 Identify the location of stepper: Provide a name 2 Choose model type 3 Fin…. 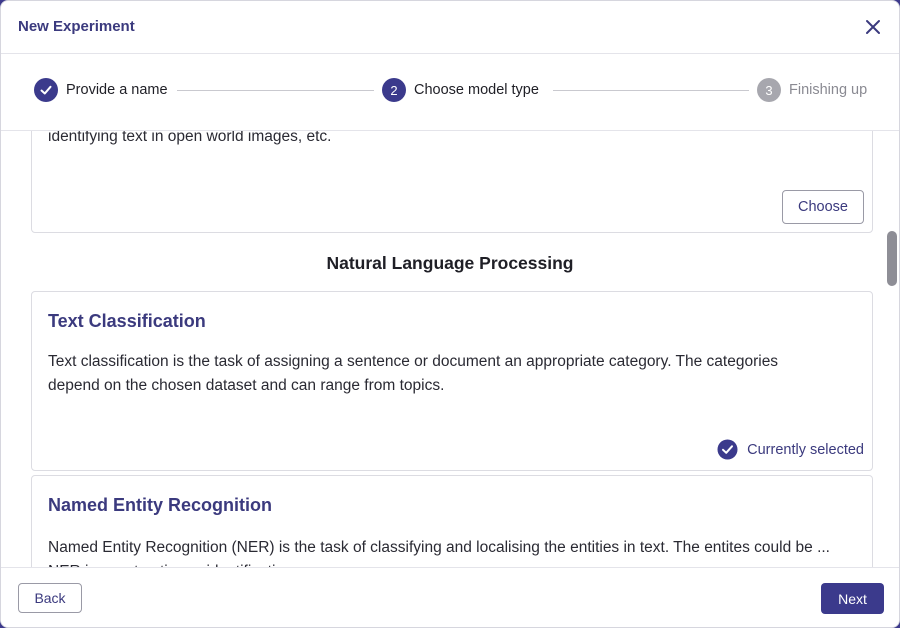
(450, 92).